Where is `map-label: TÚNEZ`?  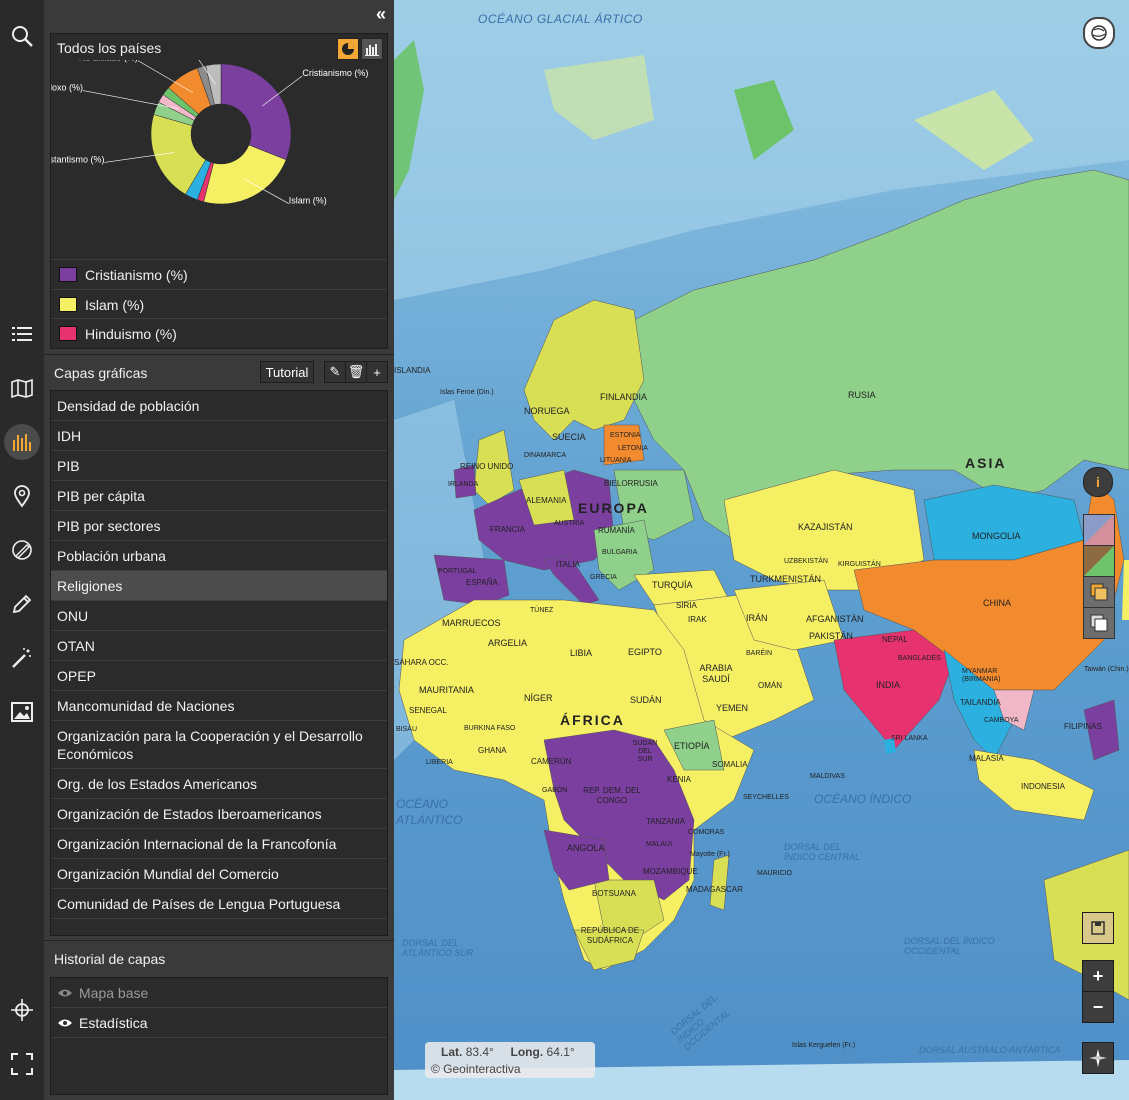
map-label: TÚNEZ is located at coordinates (542, 610).